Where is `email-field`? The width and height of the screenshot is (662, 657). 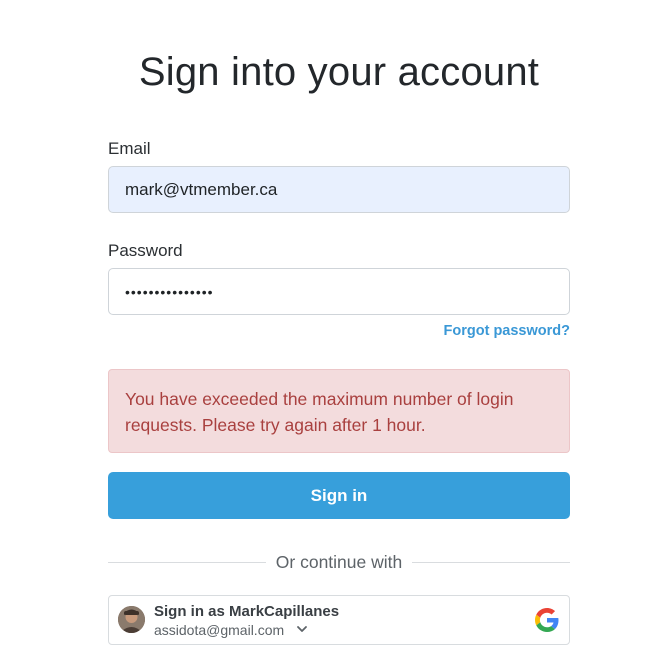 email-field is located at coordinates (339, 189).